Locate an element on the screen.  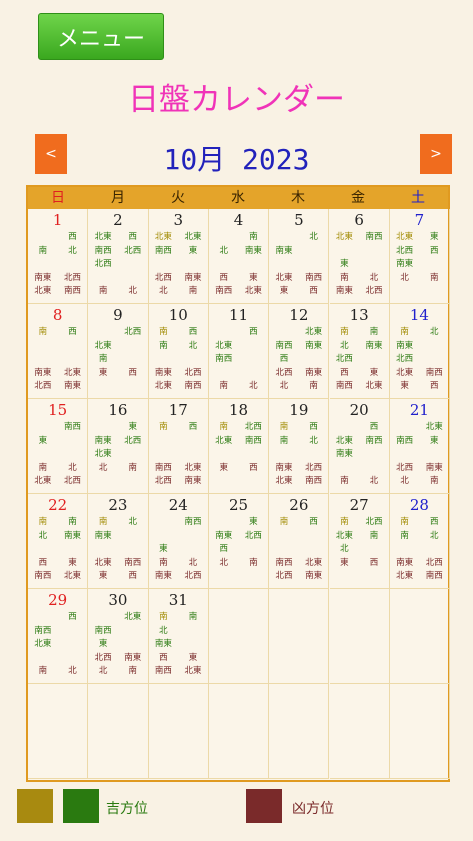
day-cell: 31 南南北南東西東南西 北東 is located at coordinates (178, 636).